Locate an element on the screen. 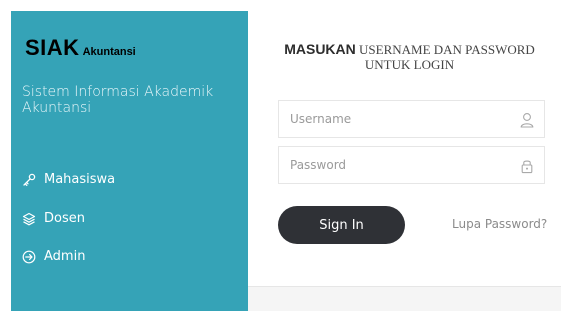  password-input is located at coordinates (411, 165).